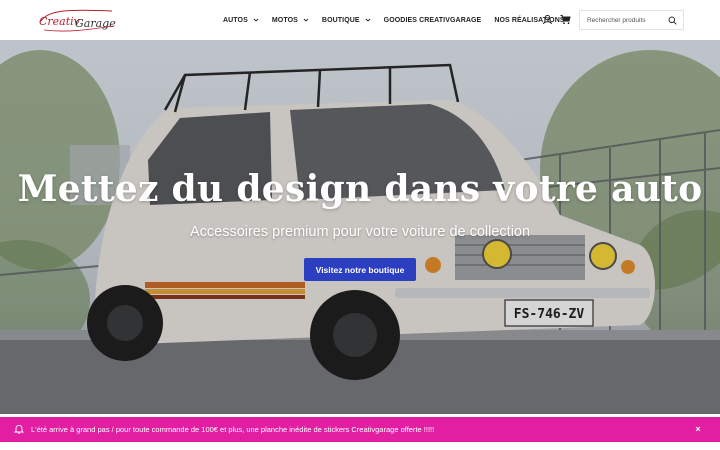 This screenshot has width=720, height=450. I want to click on creativgarage-logo: Creativ Garage, so click(77, 20).